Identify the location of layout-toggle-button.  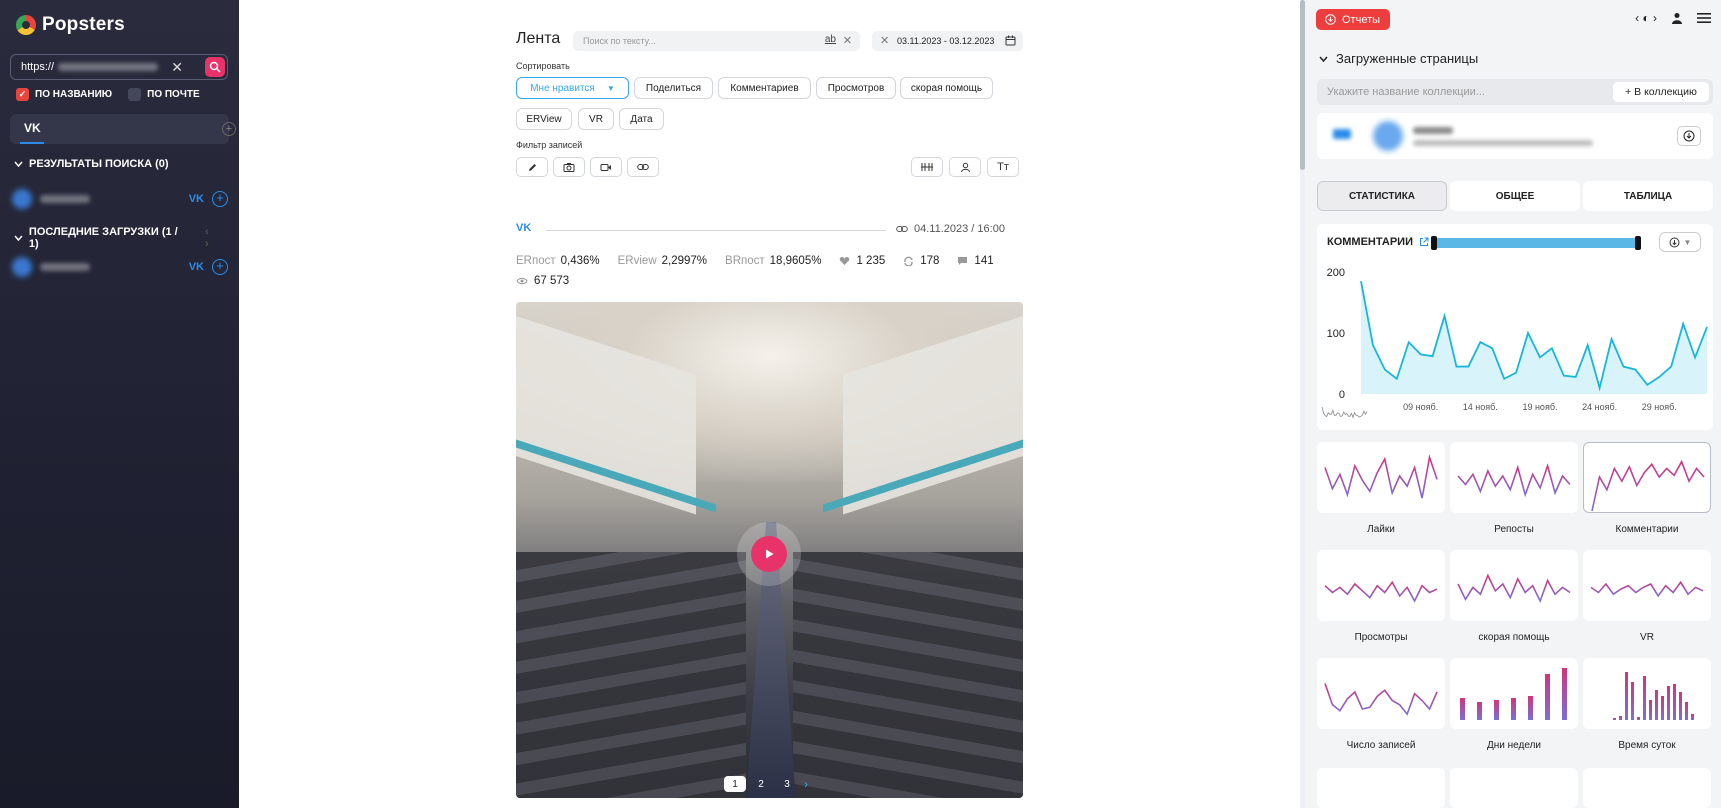
(927, 167).